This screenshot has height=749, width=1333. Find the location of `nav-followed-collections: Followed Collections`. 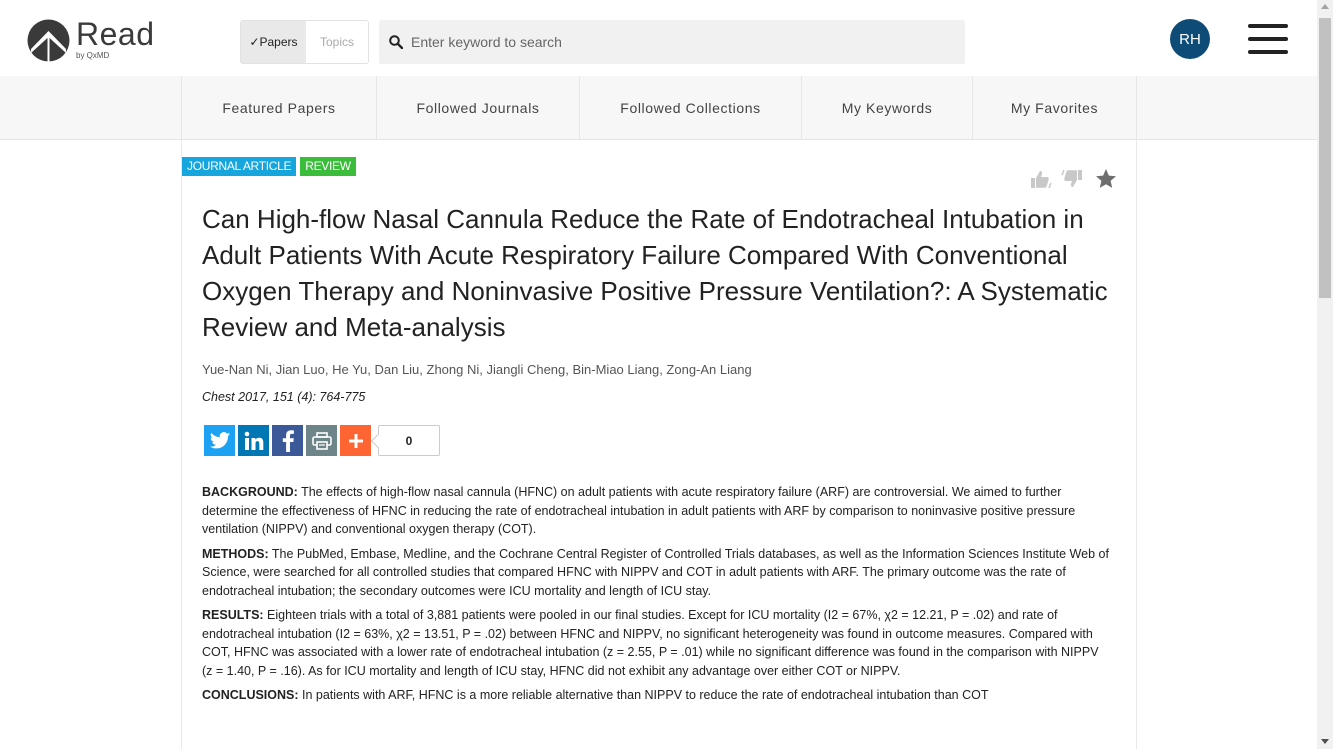

nav-followed-collections: Followed Collections is located at coordinates (691, 108).